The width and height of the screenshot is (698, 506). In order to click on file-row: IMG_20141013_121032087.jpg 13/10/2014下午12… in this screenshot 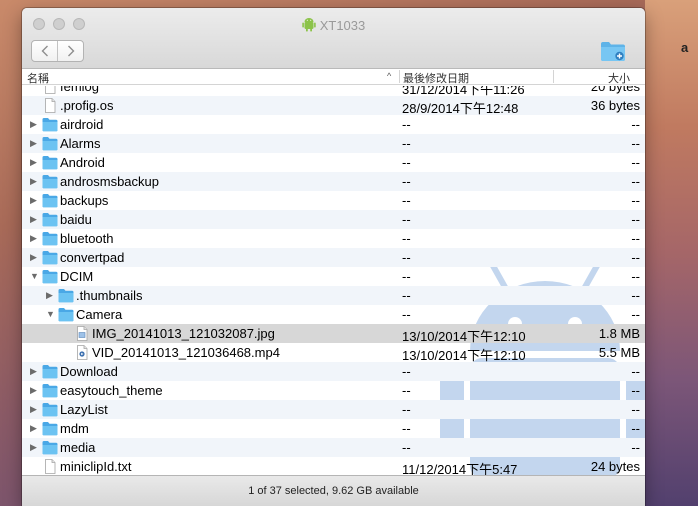, I will do `click(333, 334)`.